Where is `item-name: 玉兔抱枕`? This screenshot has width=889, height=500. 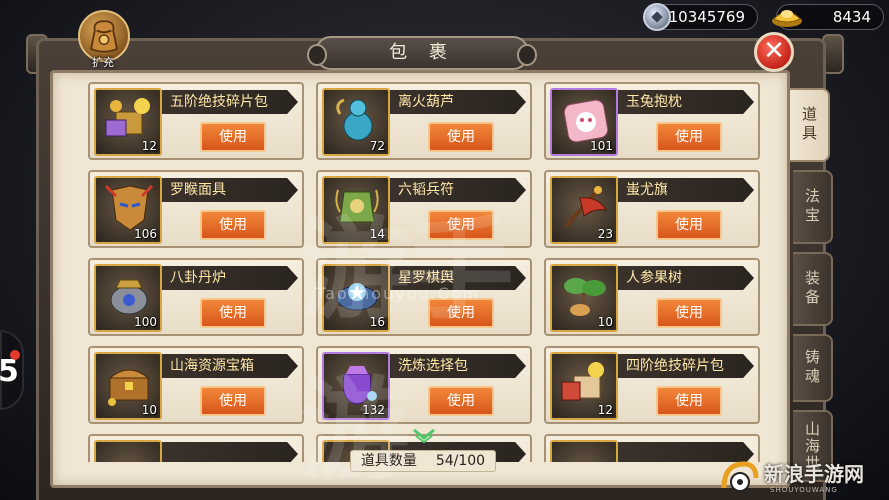
item-name: 玉兔抱枕 is located at coordinates (686, 102).